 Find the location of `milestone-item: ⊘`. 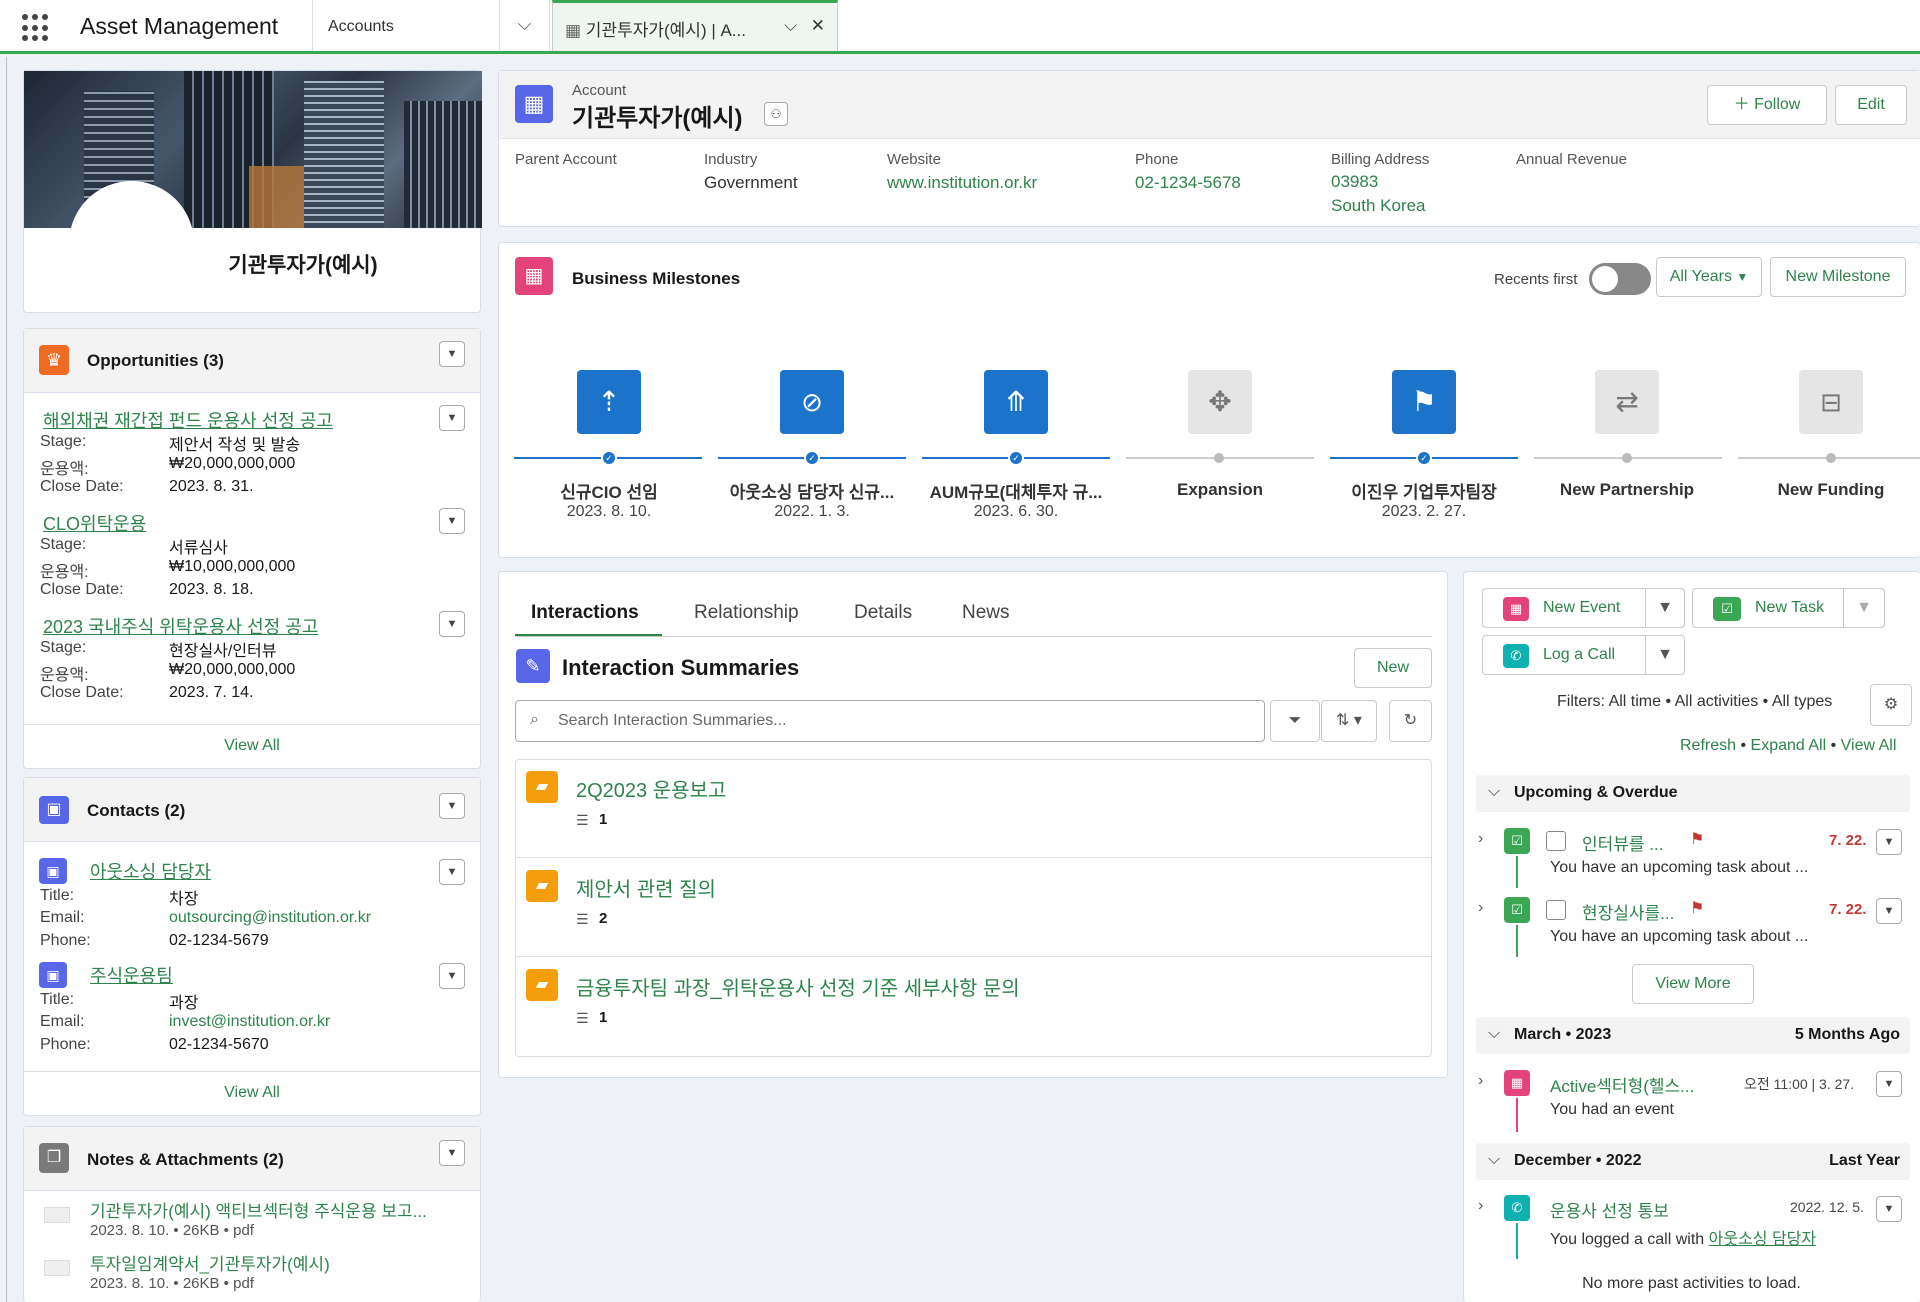

milestone-item: ⊘ is located at coordinates (812, 402).